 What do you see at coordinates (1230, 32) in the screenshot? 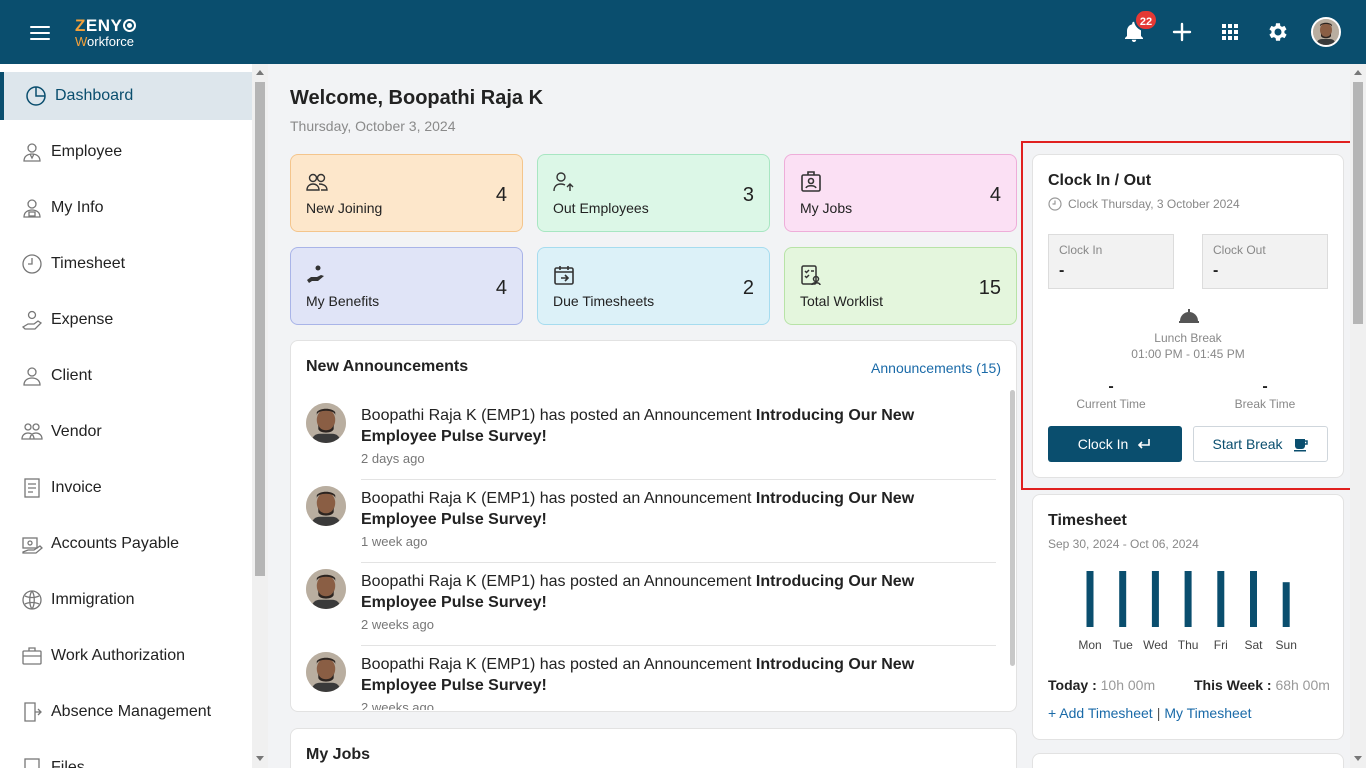
I see `apps-grid-icon` at bounding box center [1230, 32].